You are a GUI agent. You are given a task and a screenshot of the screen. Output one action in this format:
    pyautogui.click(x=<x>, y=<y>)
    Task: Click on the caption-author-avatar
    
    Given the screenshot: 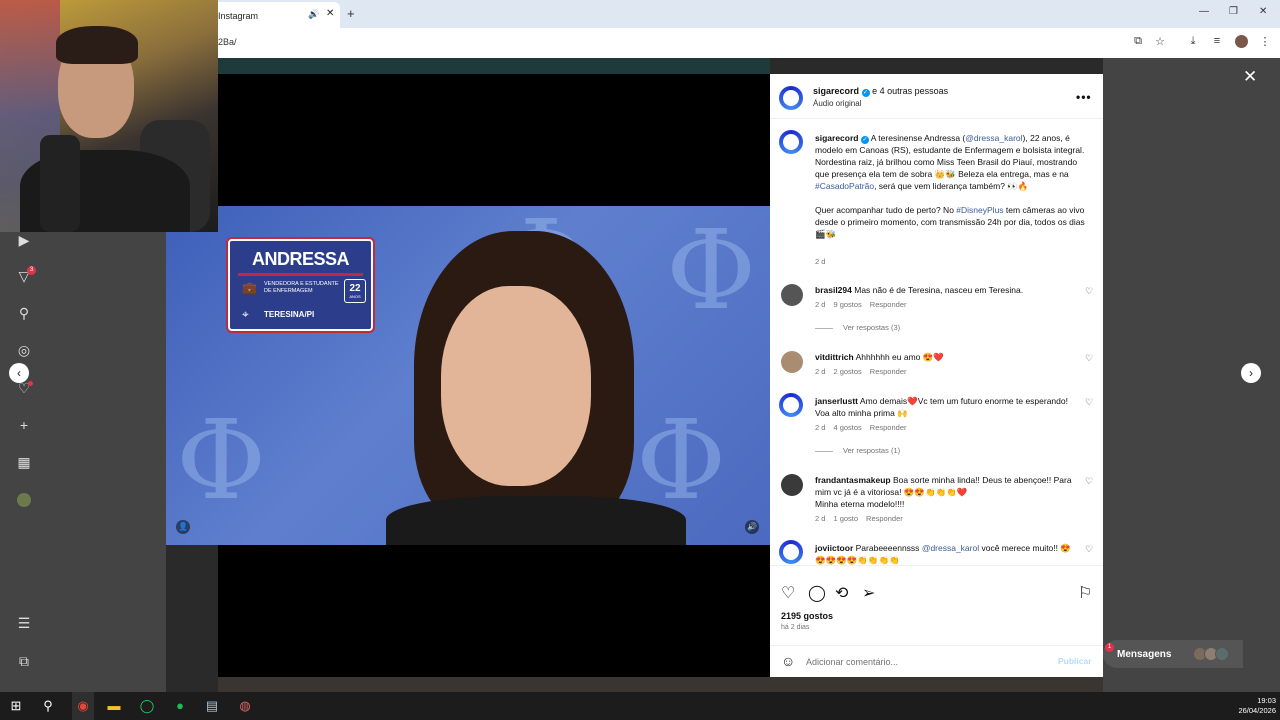 What is the action you would take?
    pyautogui.click(x=791, y=142)
    